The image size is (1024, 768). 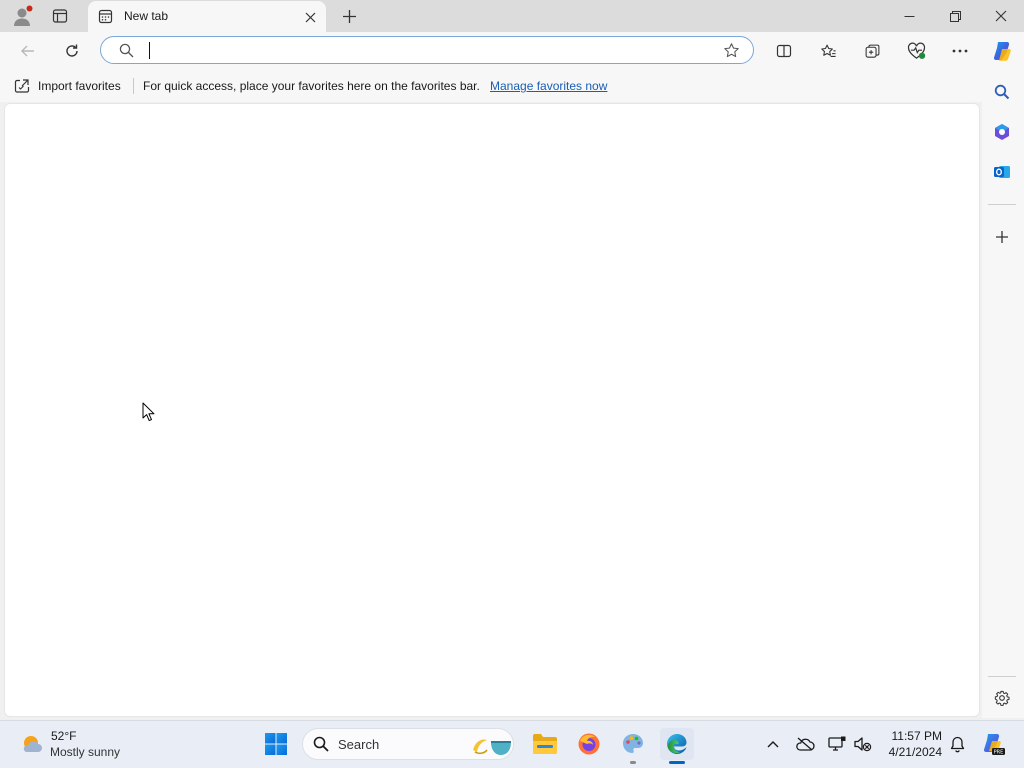 I want to click on edge-icon, so click(x=677, y=744).